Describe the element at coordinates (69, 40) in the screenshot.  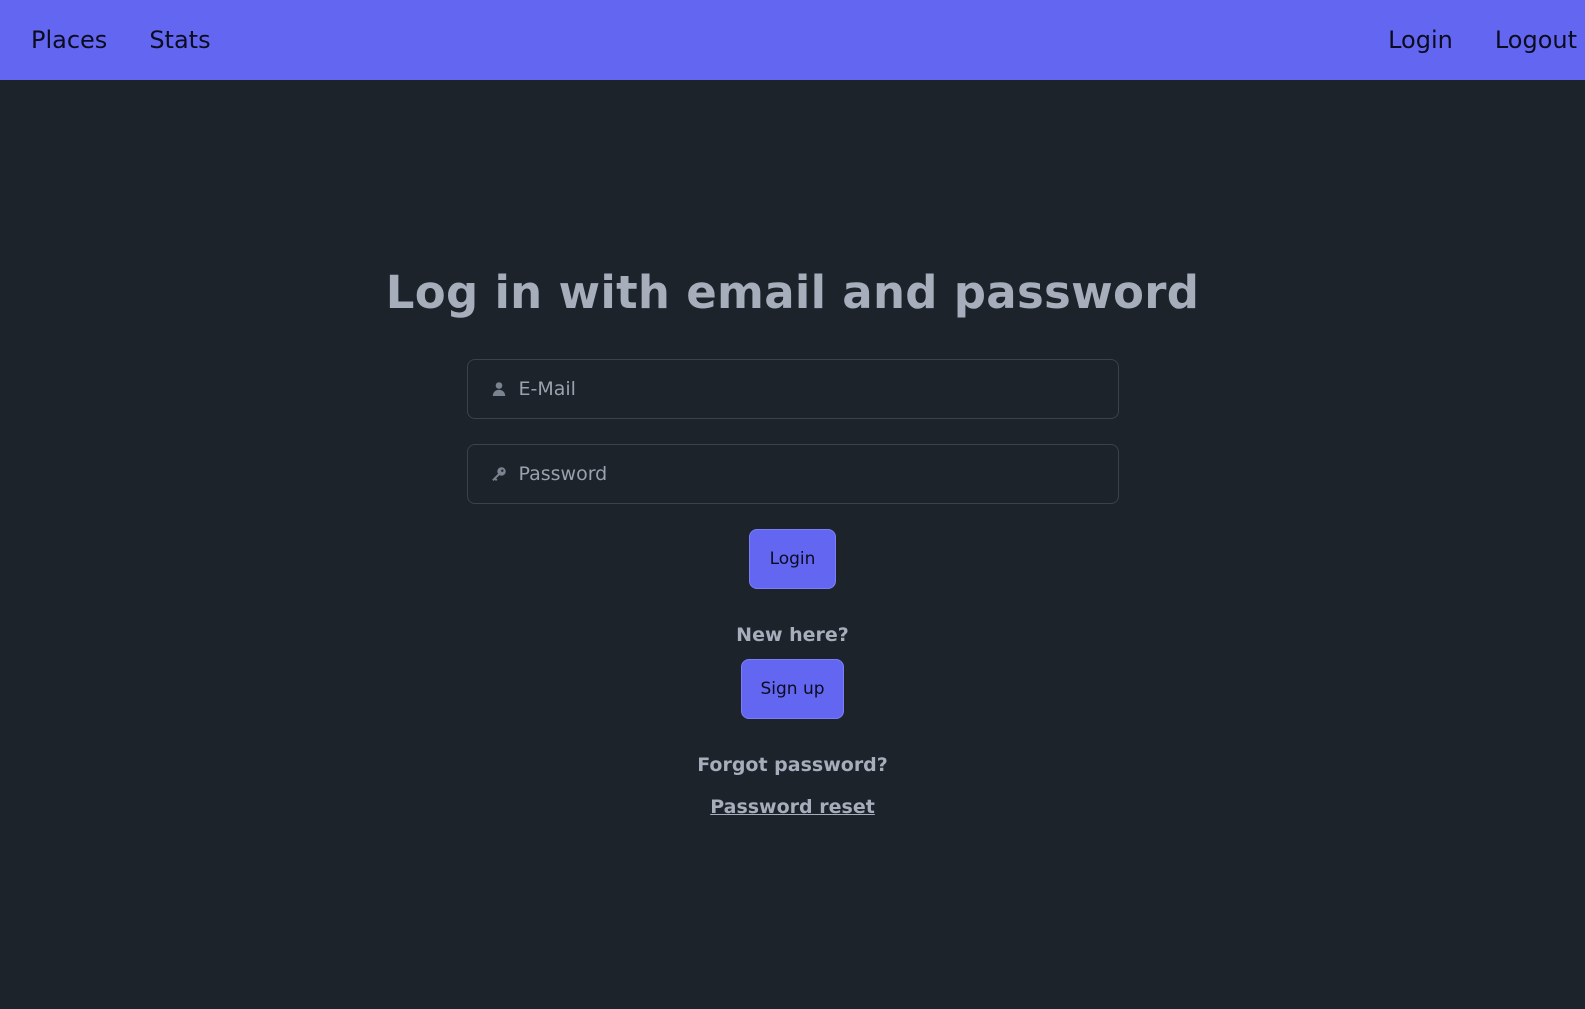
I see `nav-link-places: Places` at that location.